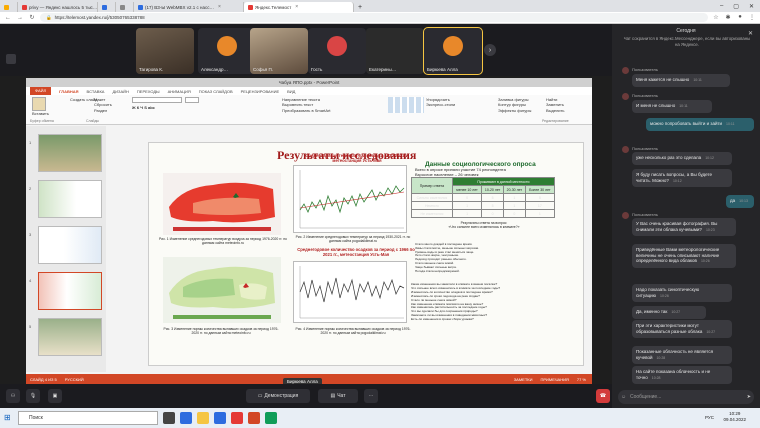 The image size is (760, 428). What do you see at coordinates (492, 213) in the screenshot?
I see `table-cell: 0` at bounding box center [492, 213].